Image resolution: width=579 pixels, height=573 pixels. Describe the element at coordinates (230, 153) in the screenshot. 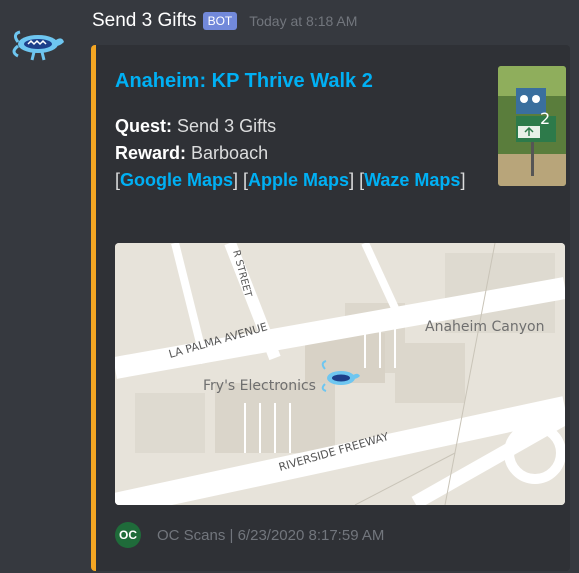

I see `reward-value: Barboach` at that location.